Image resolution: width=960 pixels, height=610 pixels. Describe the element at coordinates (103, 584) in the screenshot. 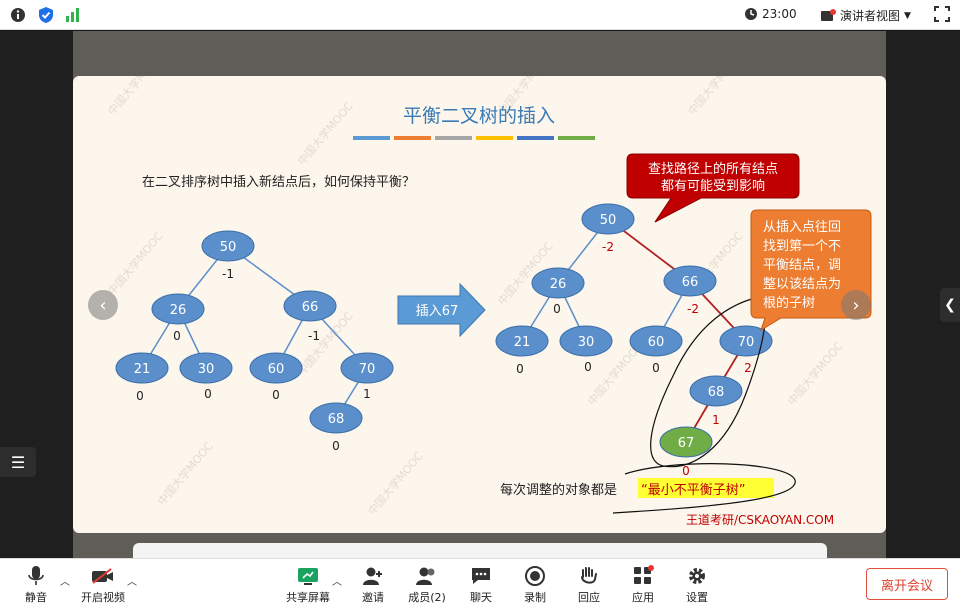

I see `video-button: 开启视频` at that location.